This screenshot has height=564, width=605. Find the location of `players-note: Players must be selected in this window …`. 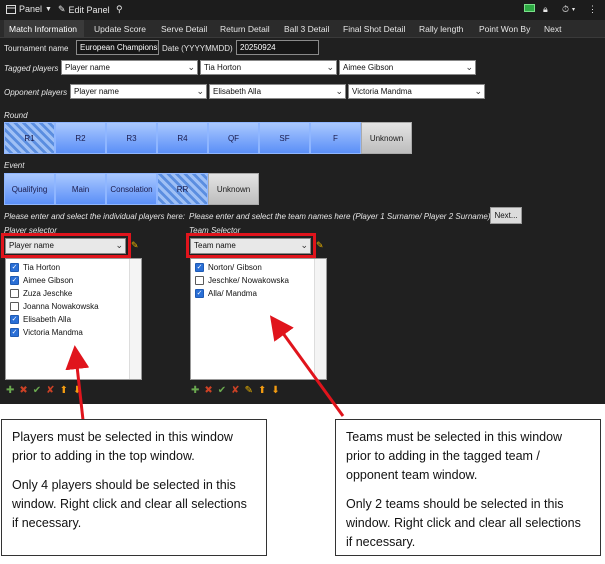

players-note: Players must be selected in this window … is located at coordinates (134, 487).